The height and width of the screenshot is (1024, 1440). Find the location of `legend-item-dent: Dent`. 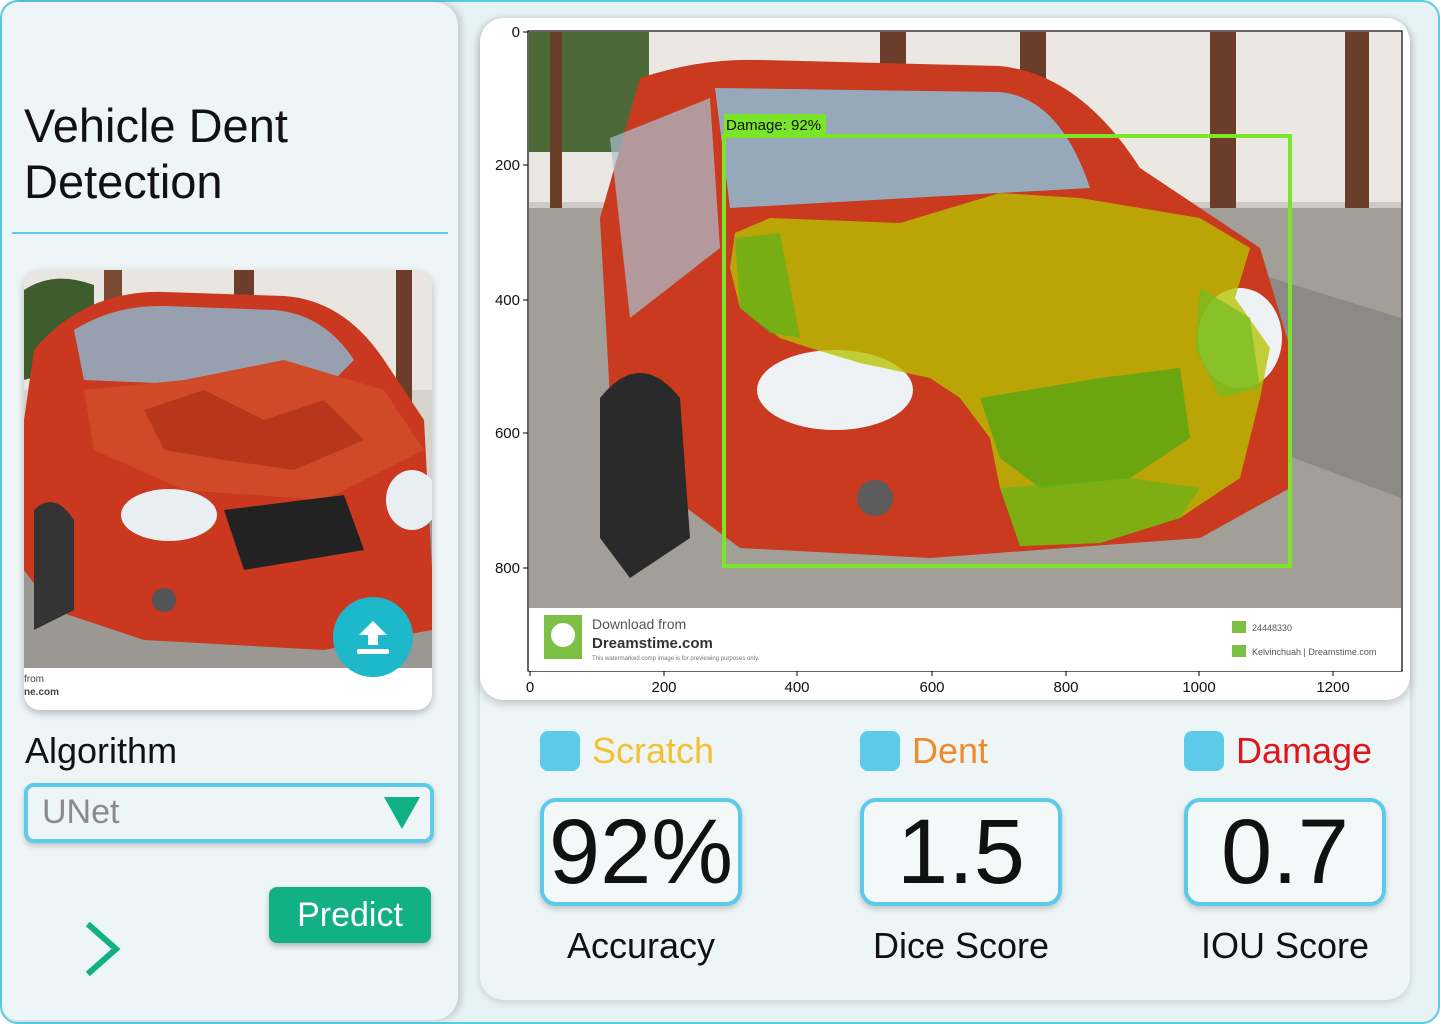

legend-item-dent: Dent is located at coordinates (924, 751).